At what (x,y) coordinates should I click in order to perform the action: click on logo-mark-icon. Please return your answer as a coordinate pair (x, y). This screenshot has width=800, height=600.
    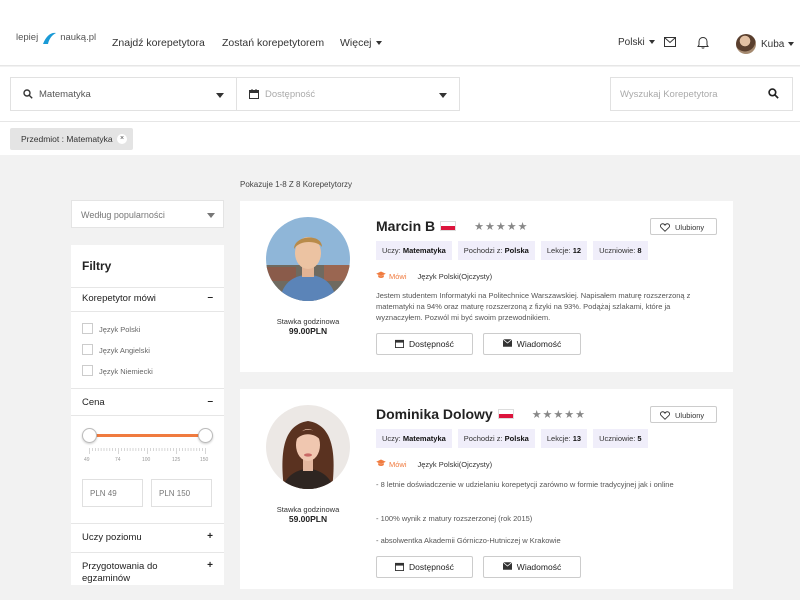
    Looking at the image, I should click on (49, 37).